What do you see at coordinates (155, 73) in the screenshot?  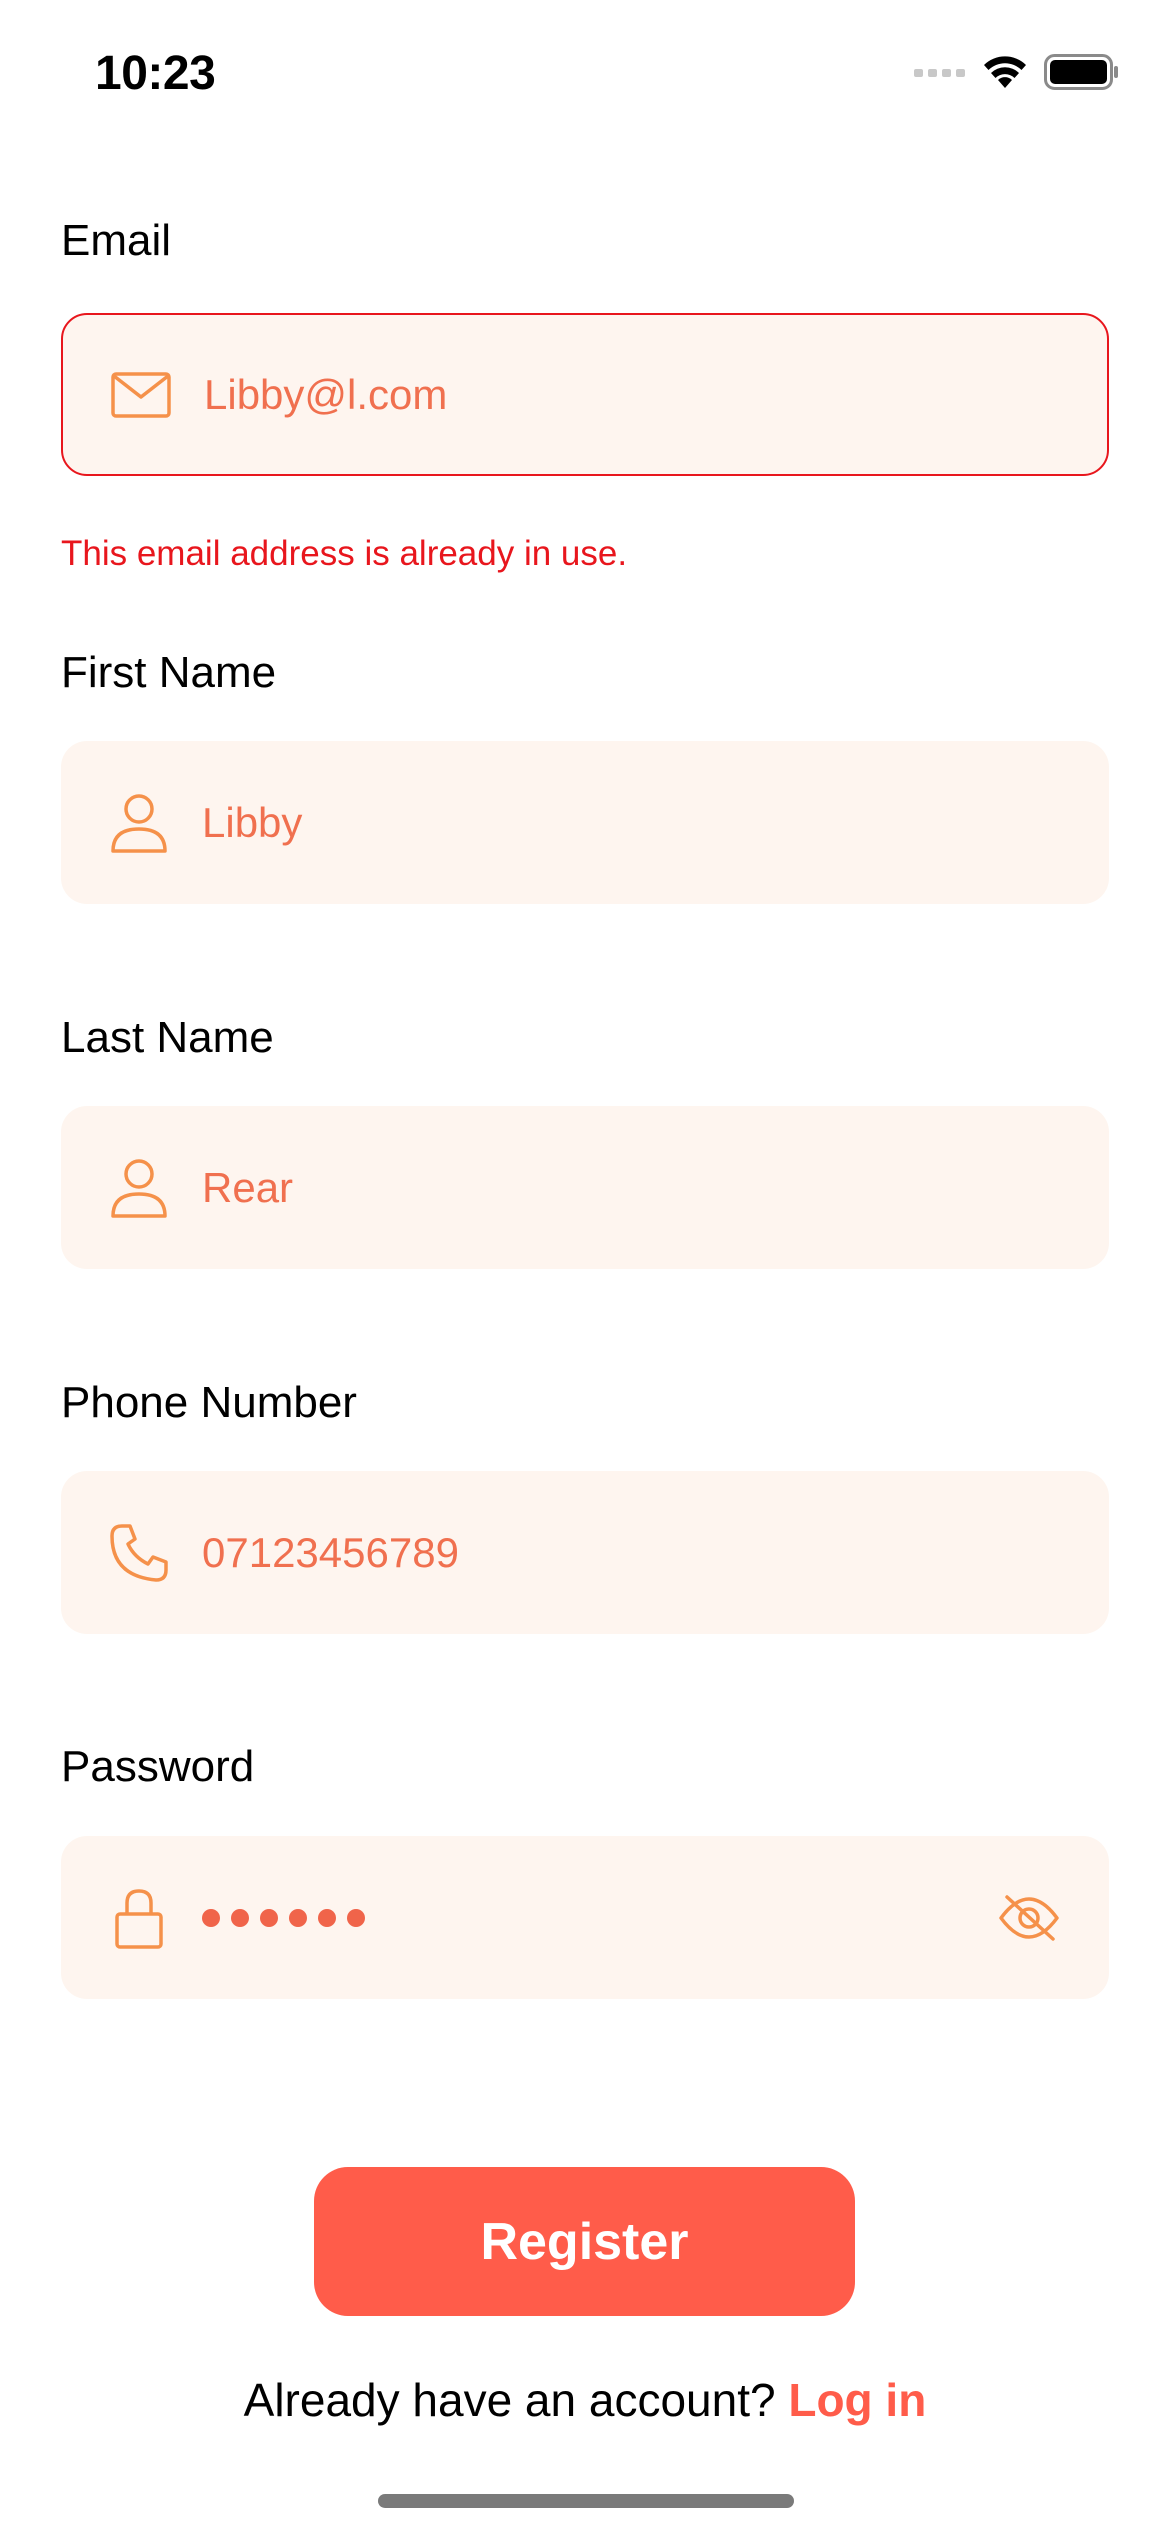 I see `status-time: 10:23` at bounding box center [155, 73].